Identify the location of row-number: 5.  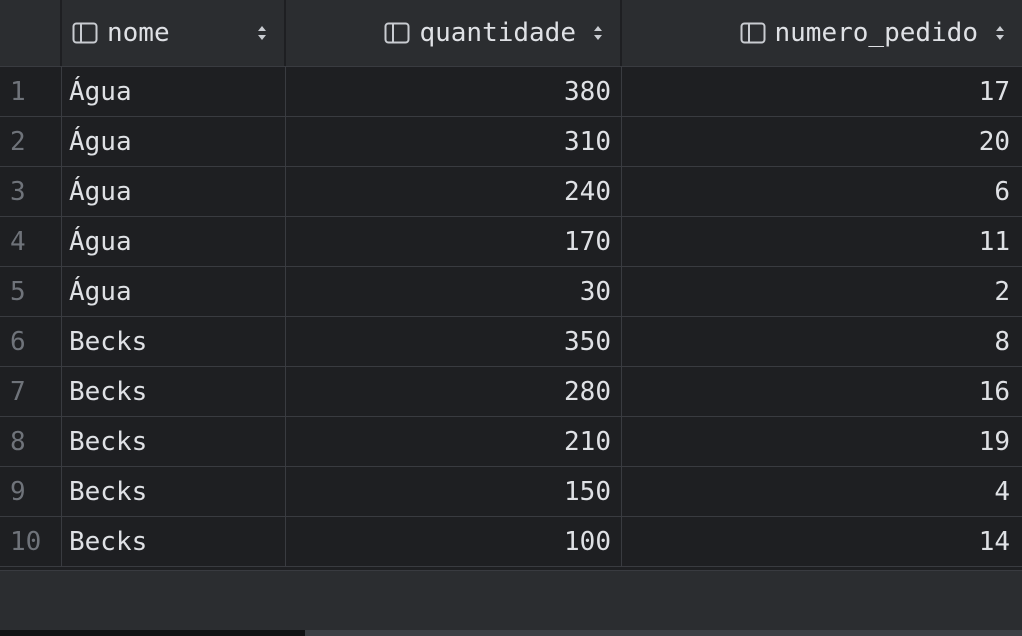
(31, 291).